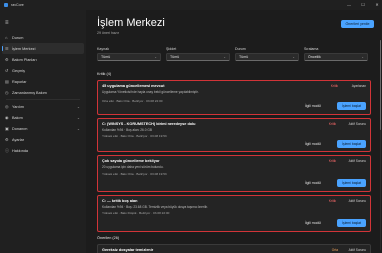 This screenshot has height=253, width=382. I want to click on sidebar-item-islem-merkezi: ☰ İşlem Merkezi, so click(43, 48).